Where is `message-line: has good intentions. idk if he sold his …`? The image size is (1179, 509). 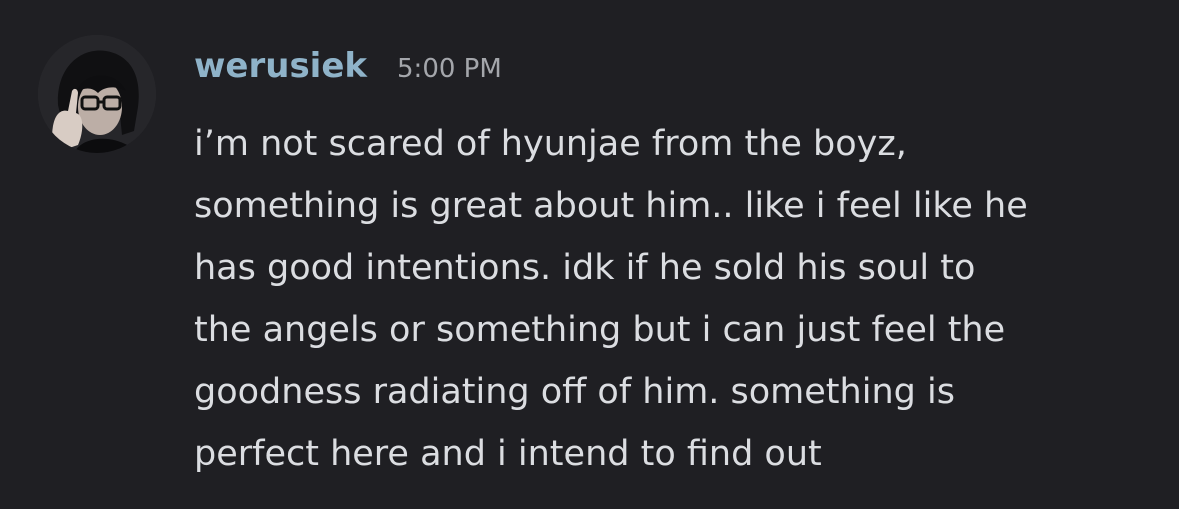
message-line: has good intentions. idk if he sold his … is located at coordinates (585, 268).